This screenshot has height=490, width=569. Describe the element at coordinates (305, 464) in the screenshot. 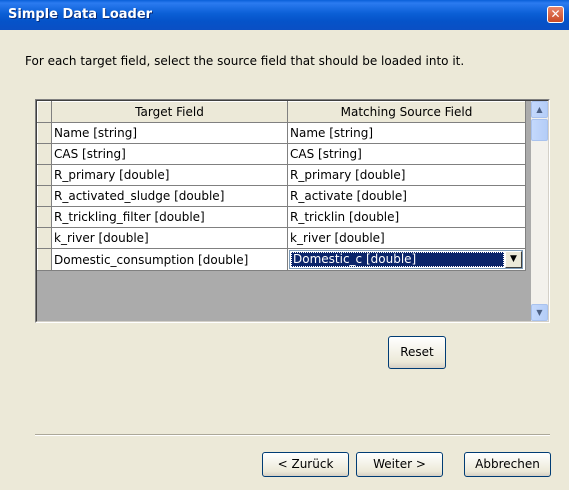

I see `back-button: < Zurück` at that location.